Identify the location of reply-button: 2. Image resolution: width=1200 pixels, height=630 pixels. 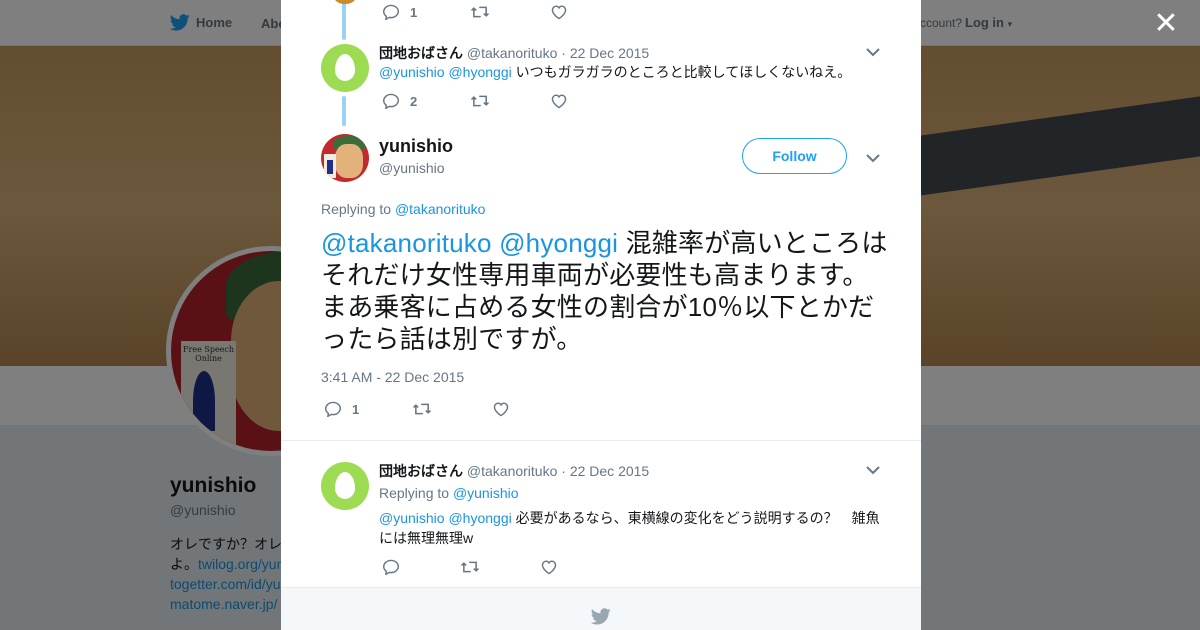
(406, 101).